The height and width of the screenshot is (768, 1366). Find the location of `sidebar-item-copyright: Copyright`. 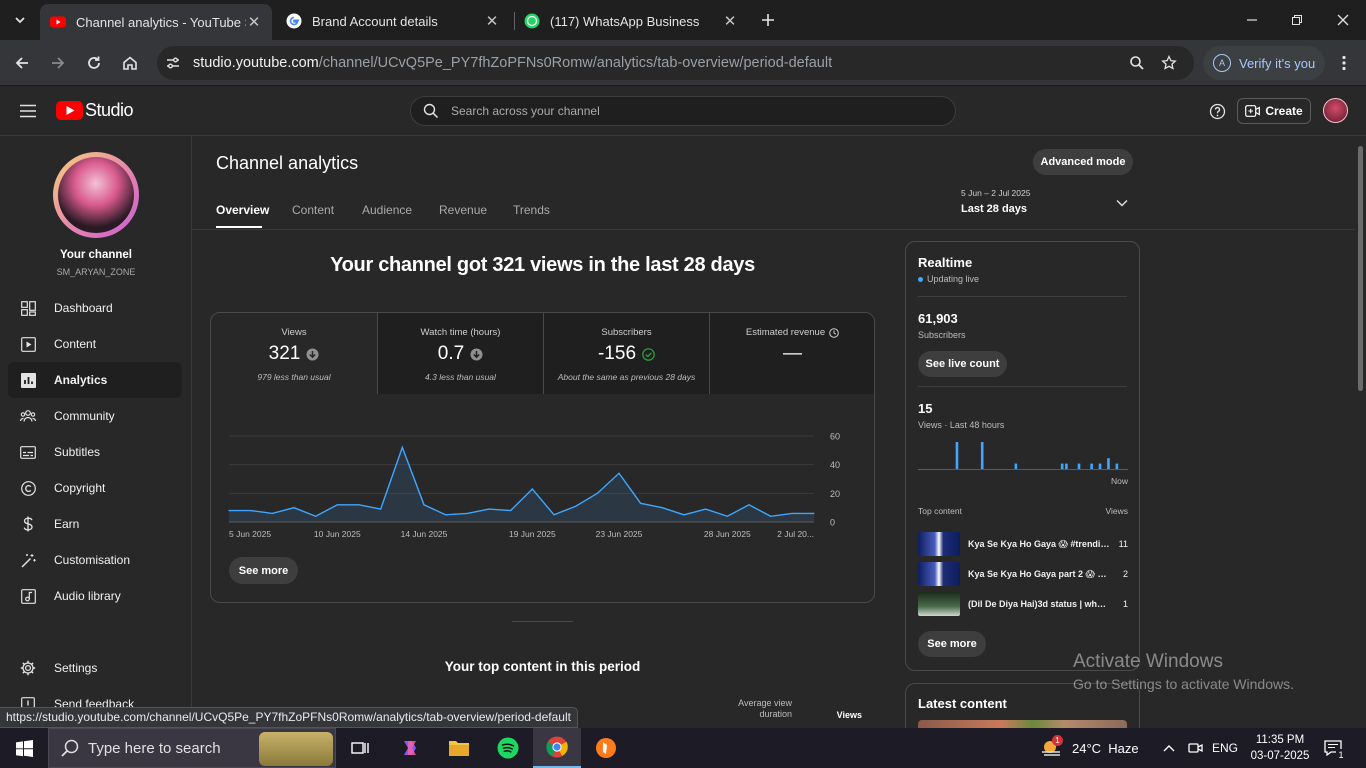

sidebar-item-copyright: Copyright is located at coordinates (95, 488).